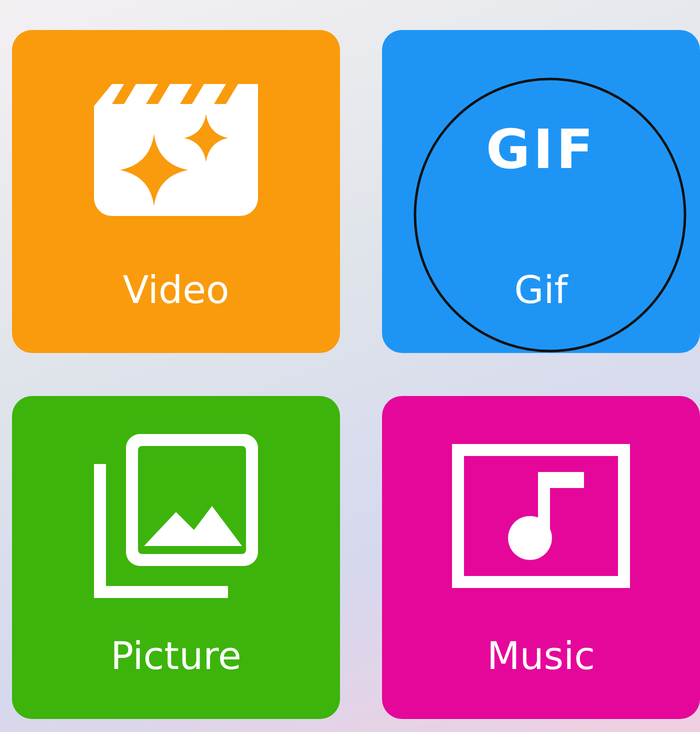  What do you see at coordinates (541, 657) in the screenshot?
I see `tile-label: Music` at bounding box center [541, 657].